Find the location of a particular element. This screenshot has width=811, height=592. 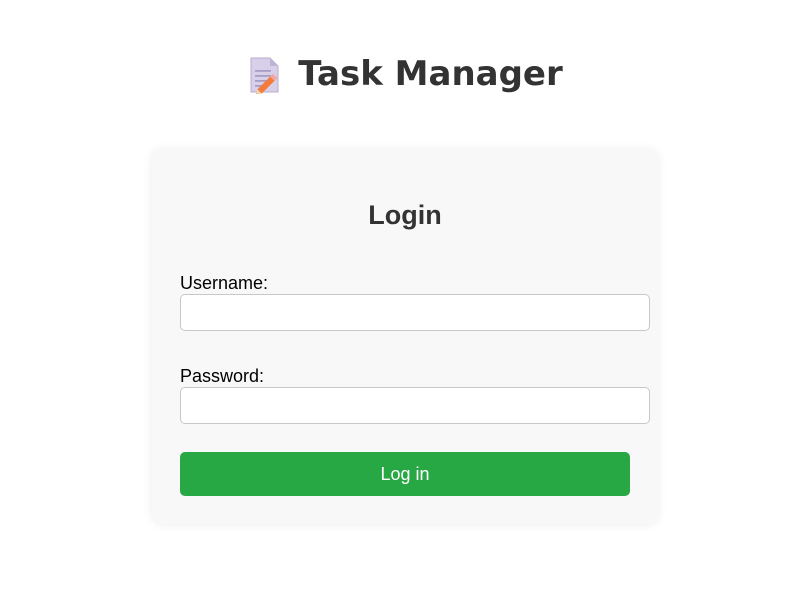

login-heading: Login is located at coordinates (405, 215).